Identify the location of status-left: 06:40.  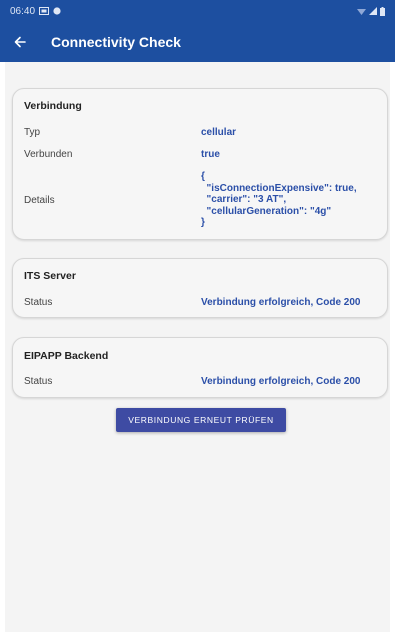
(35, 11).